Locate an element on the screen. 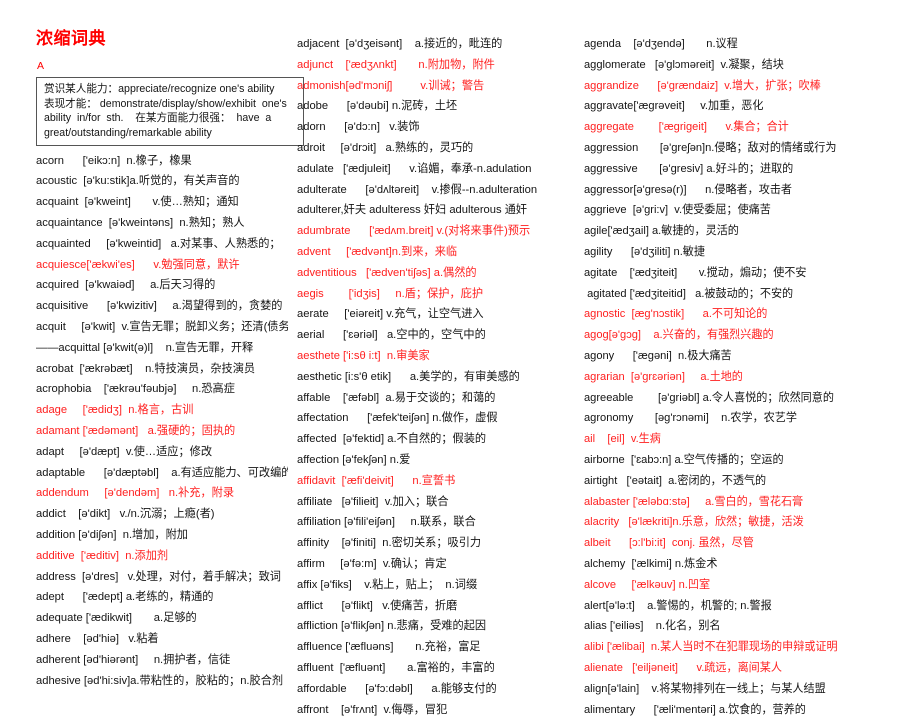  dictionary-entry: ail [eil] v.生病 is located at coordinates (752, 439).